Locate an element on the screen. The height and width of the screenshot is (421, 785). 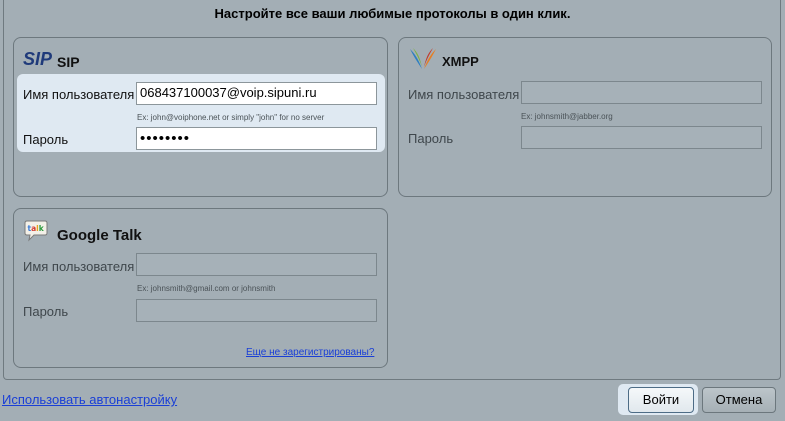
gtalk-username-input is located at coordinates (256, 264).